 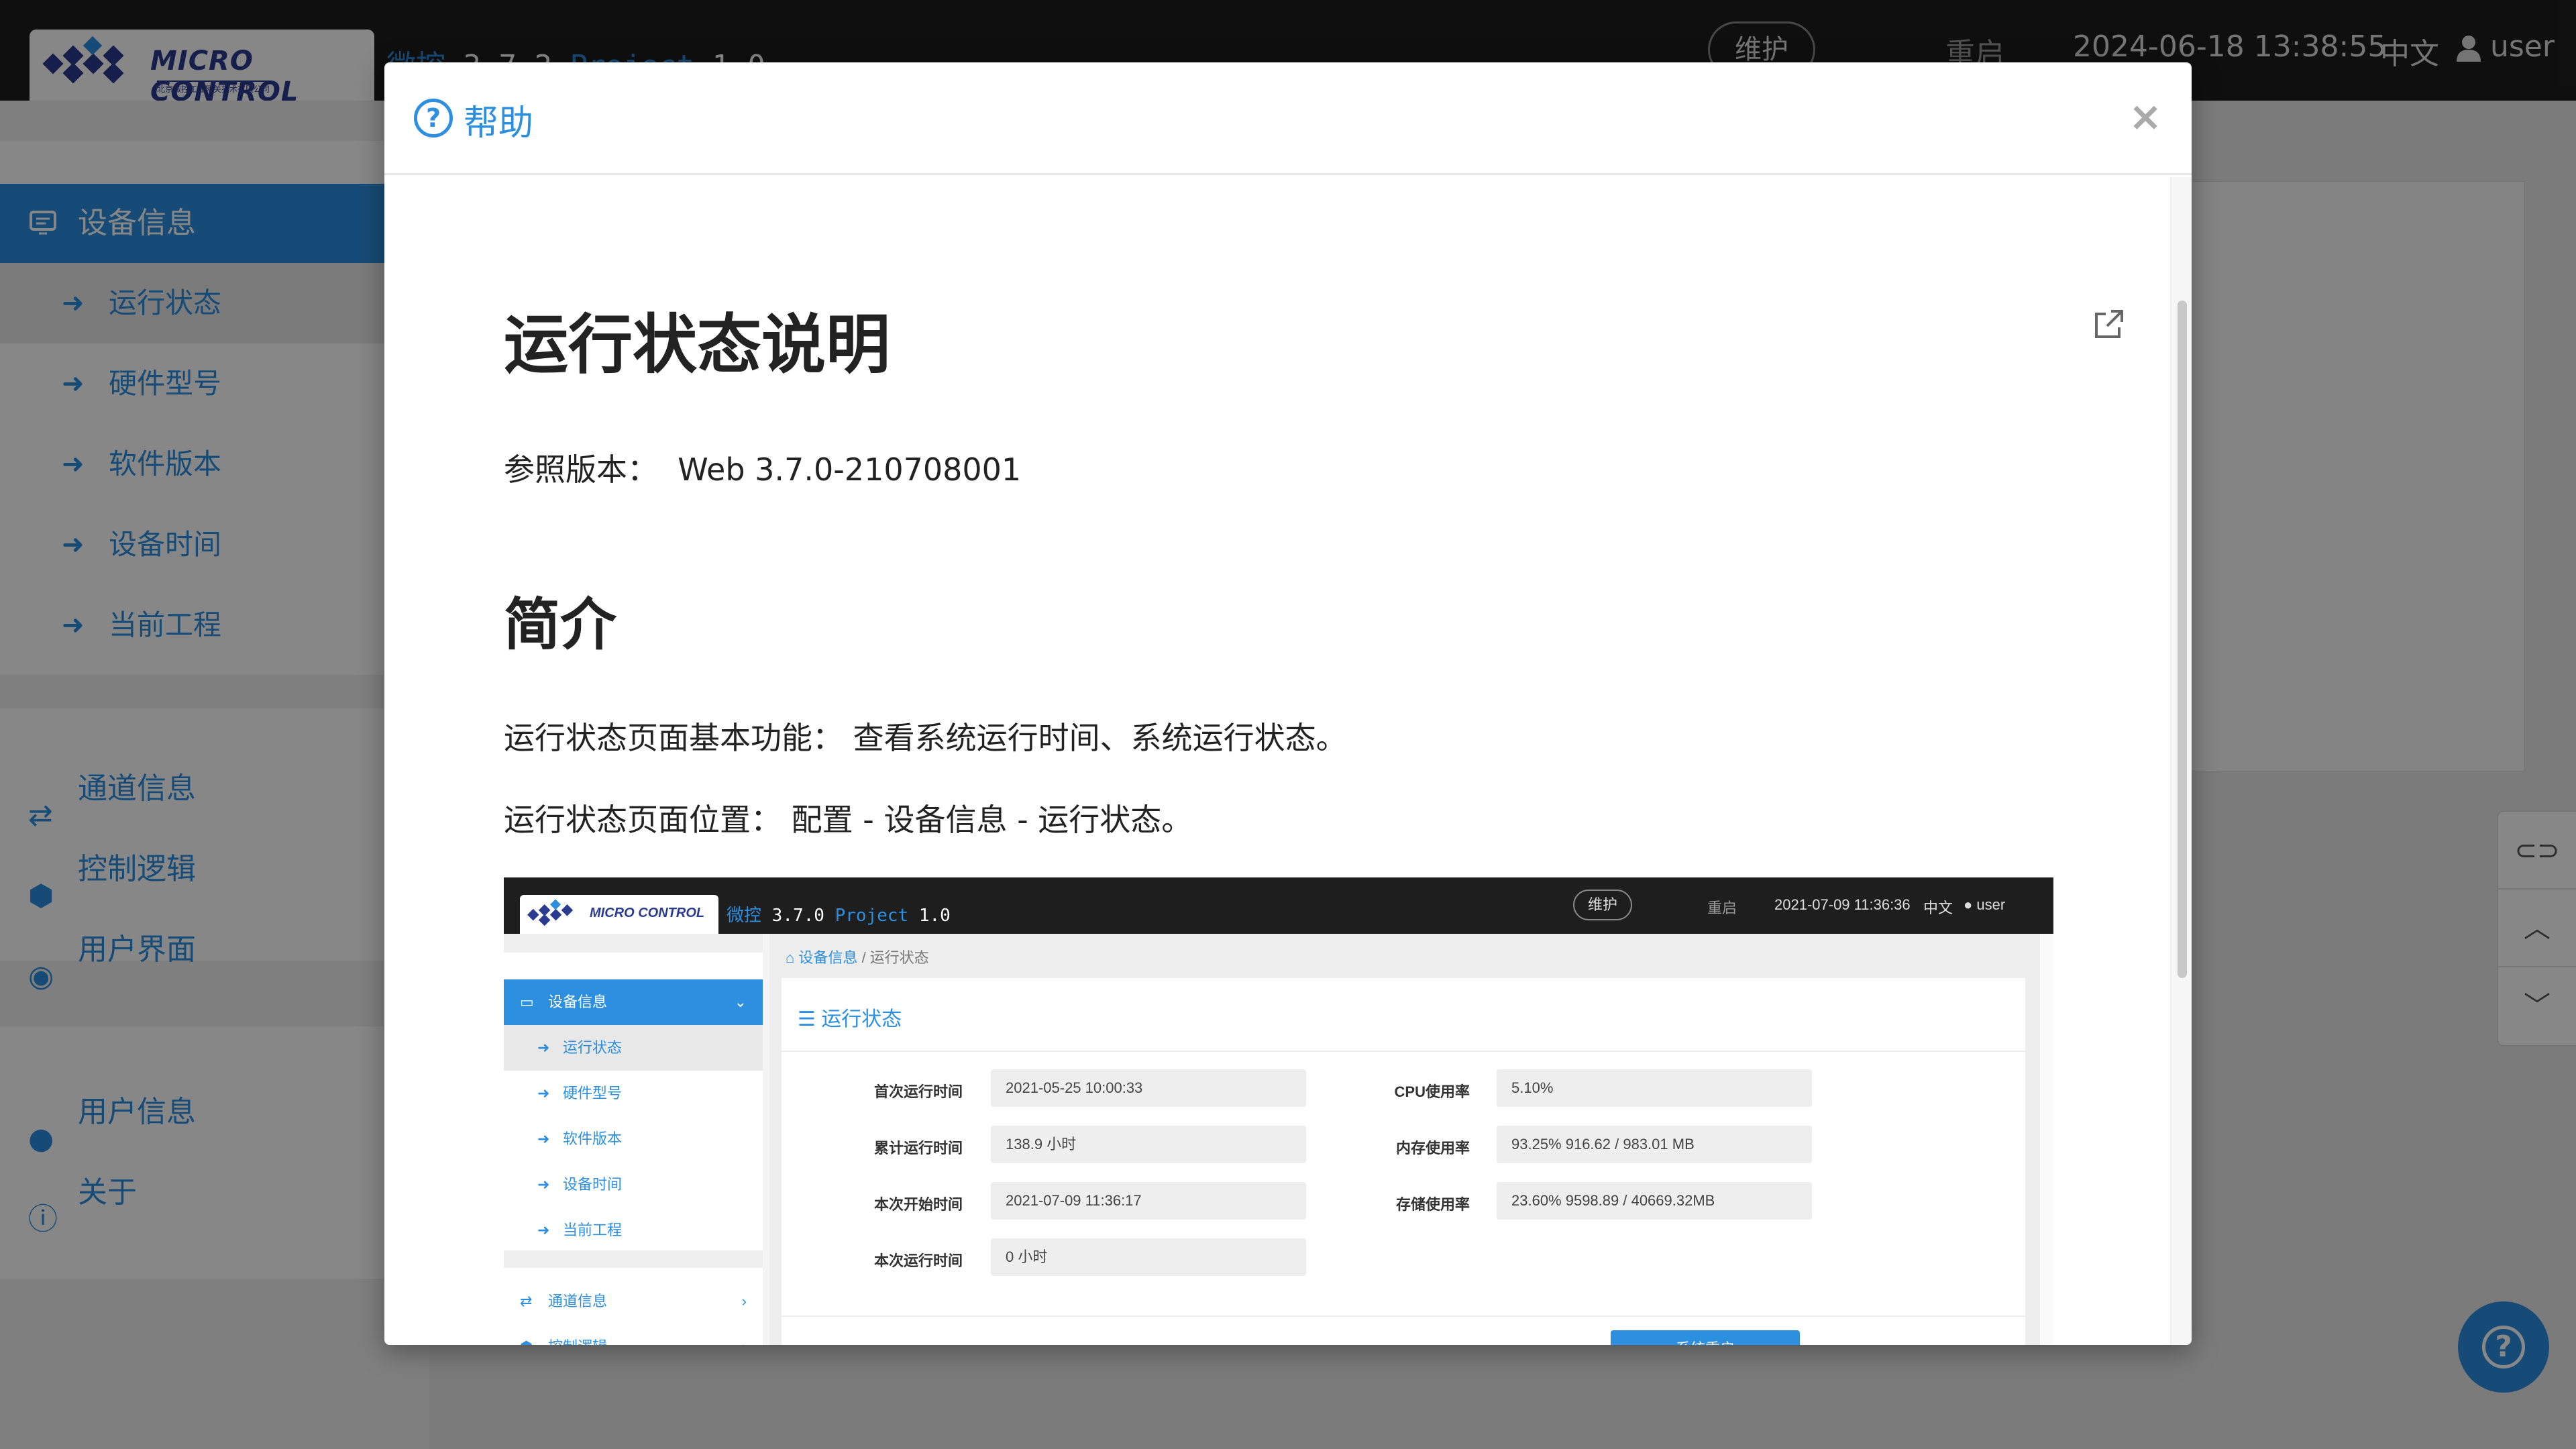 What do you see at coordinates (527, 1002) in the screenshot?
I see `monitor-icon: ▭` at bounding box center [527, 1002].